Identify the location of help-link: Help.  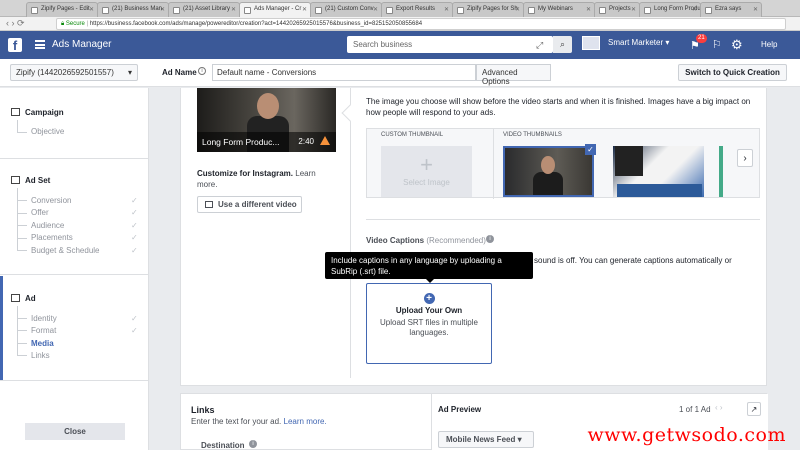
(769, 44).